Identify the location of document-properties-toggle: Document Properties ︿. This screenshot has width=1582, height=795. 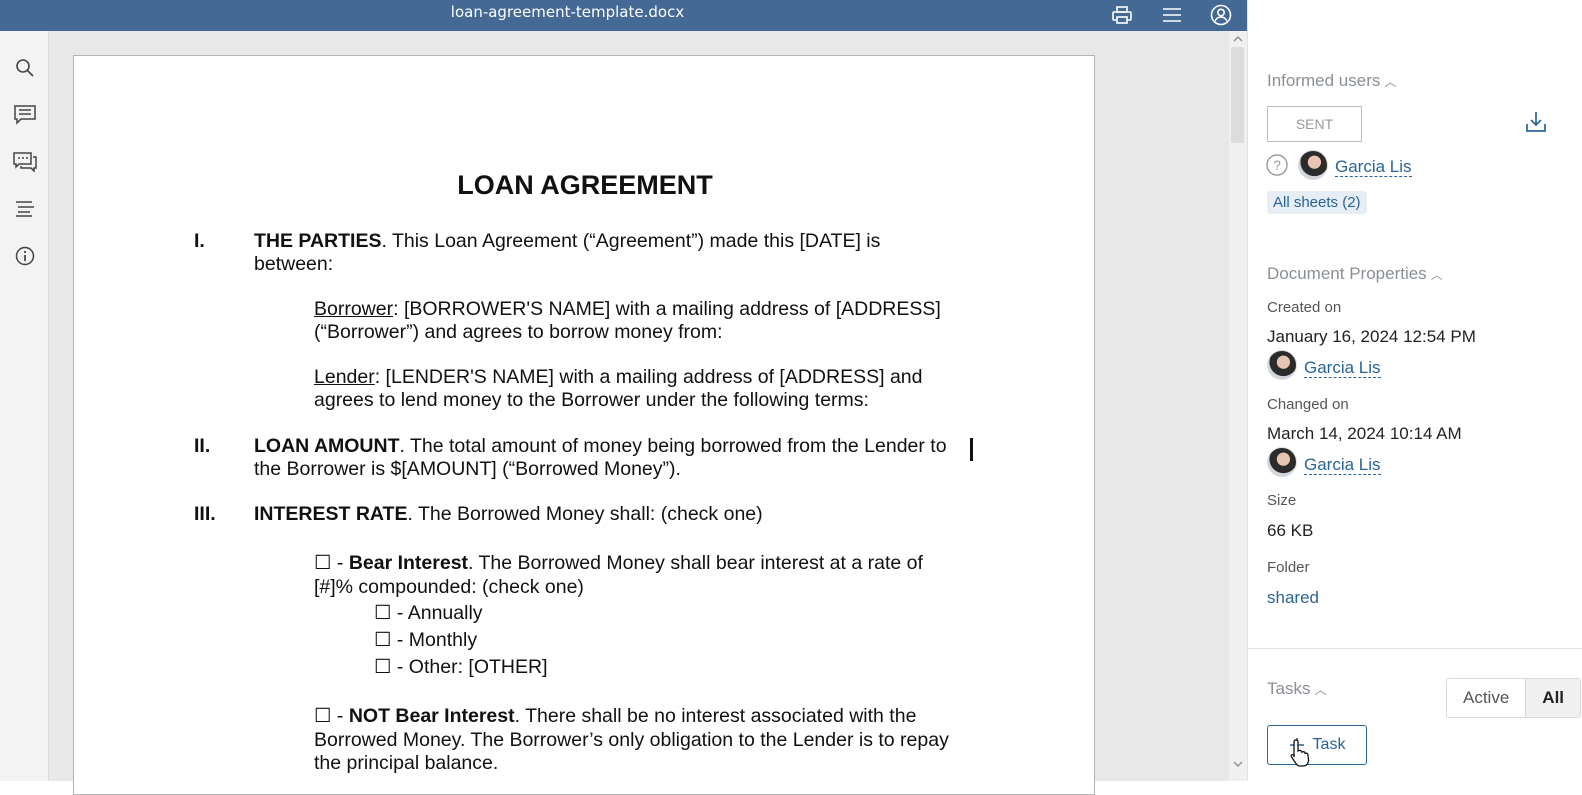
(1355, 274).